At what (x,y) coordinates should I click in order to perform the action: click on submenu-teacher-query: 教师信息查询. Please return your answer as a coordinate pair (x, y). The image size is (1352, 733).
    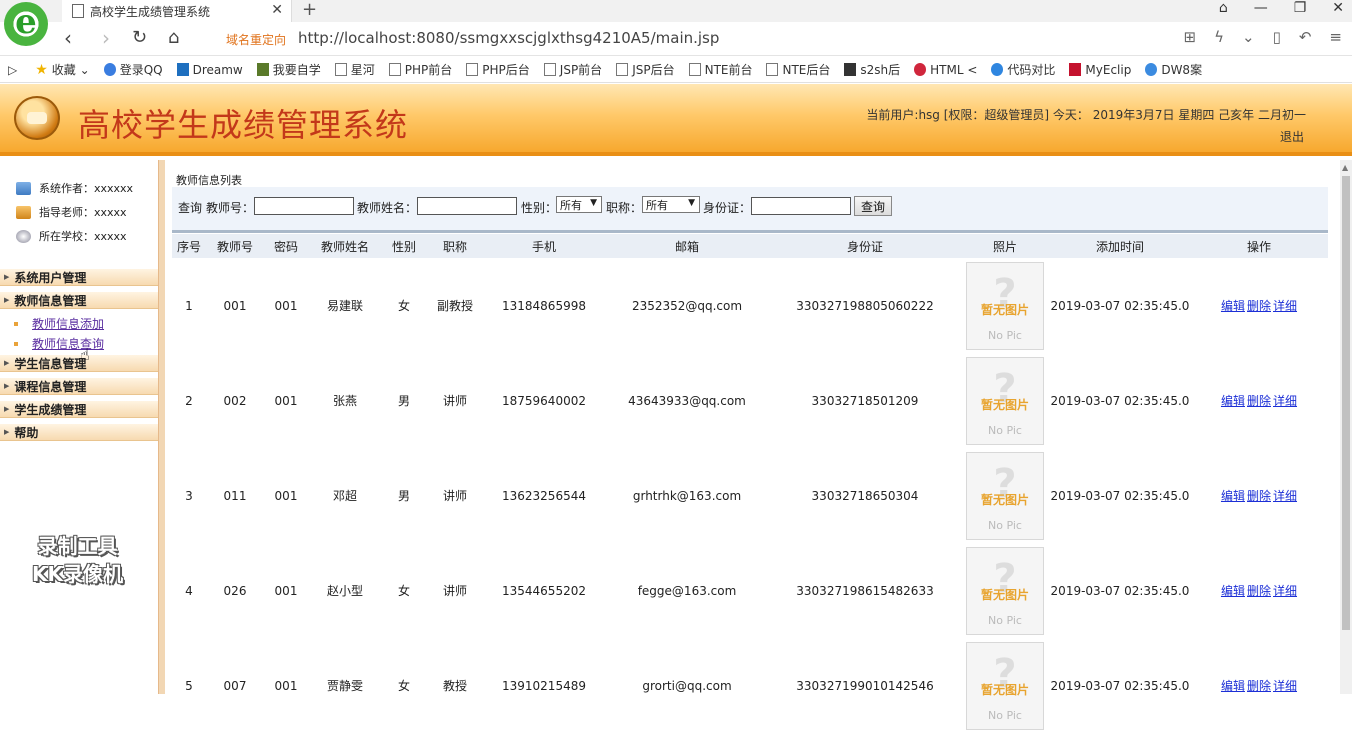
    Looking at the image, I should click on (59, 343).